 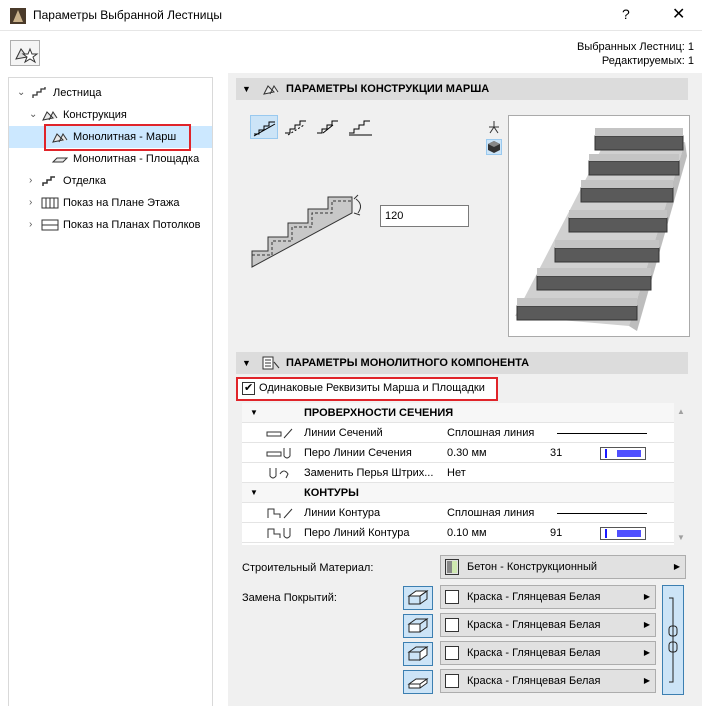 What do you see at coordinates (27, 55) in the screenshot?
I see `favorites-icon` at bounding box center [27, 55].